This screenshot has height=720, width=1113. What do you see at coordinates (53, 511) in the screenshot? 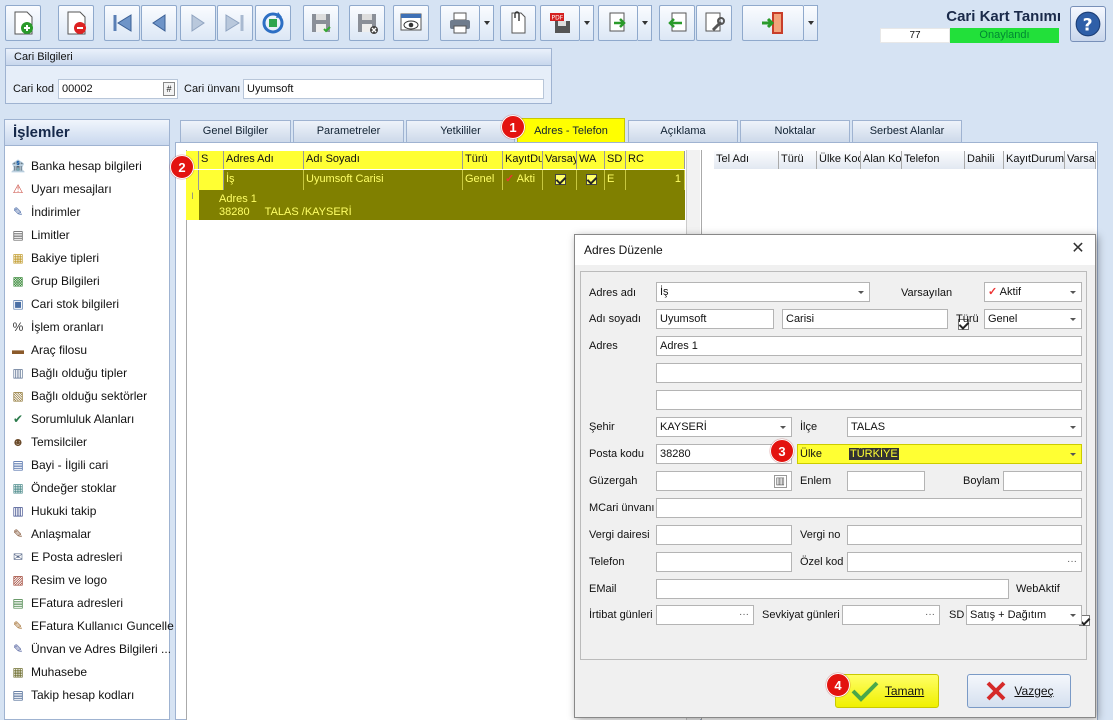
I see `sidebar-item-15: ▥ Hukuki takip` at bounding box center [53, 511].